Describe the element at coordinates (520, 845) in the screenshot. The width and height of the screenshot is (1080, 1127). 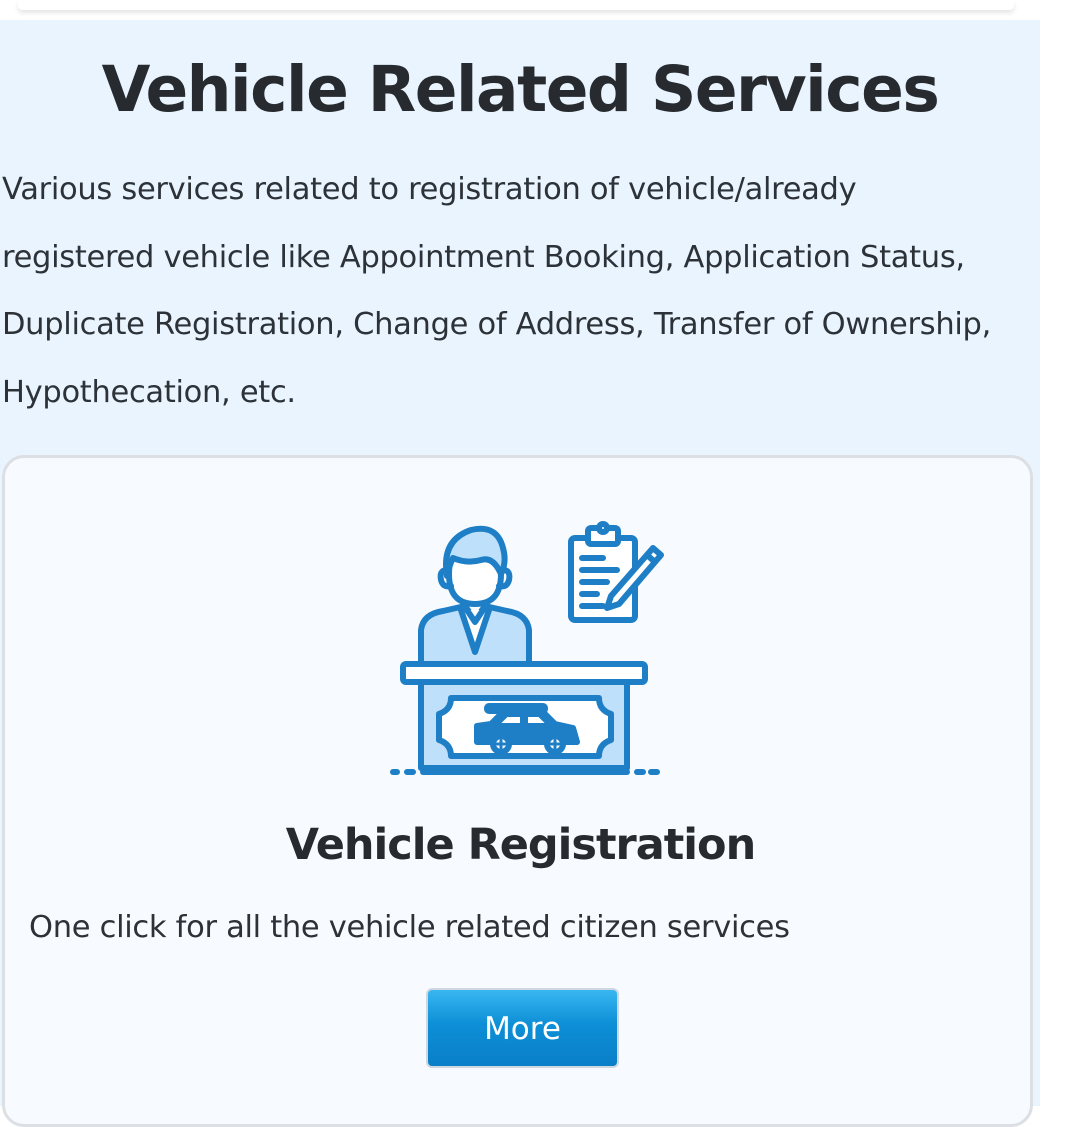
I see `card-title: Vehicle Registration` at that location.